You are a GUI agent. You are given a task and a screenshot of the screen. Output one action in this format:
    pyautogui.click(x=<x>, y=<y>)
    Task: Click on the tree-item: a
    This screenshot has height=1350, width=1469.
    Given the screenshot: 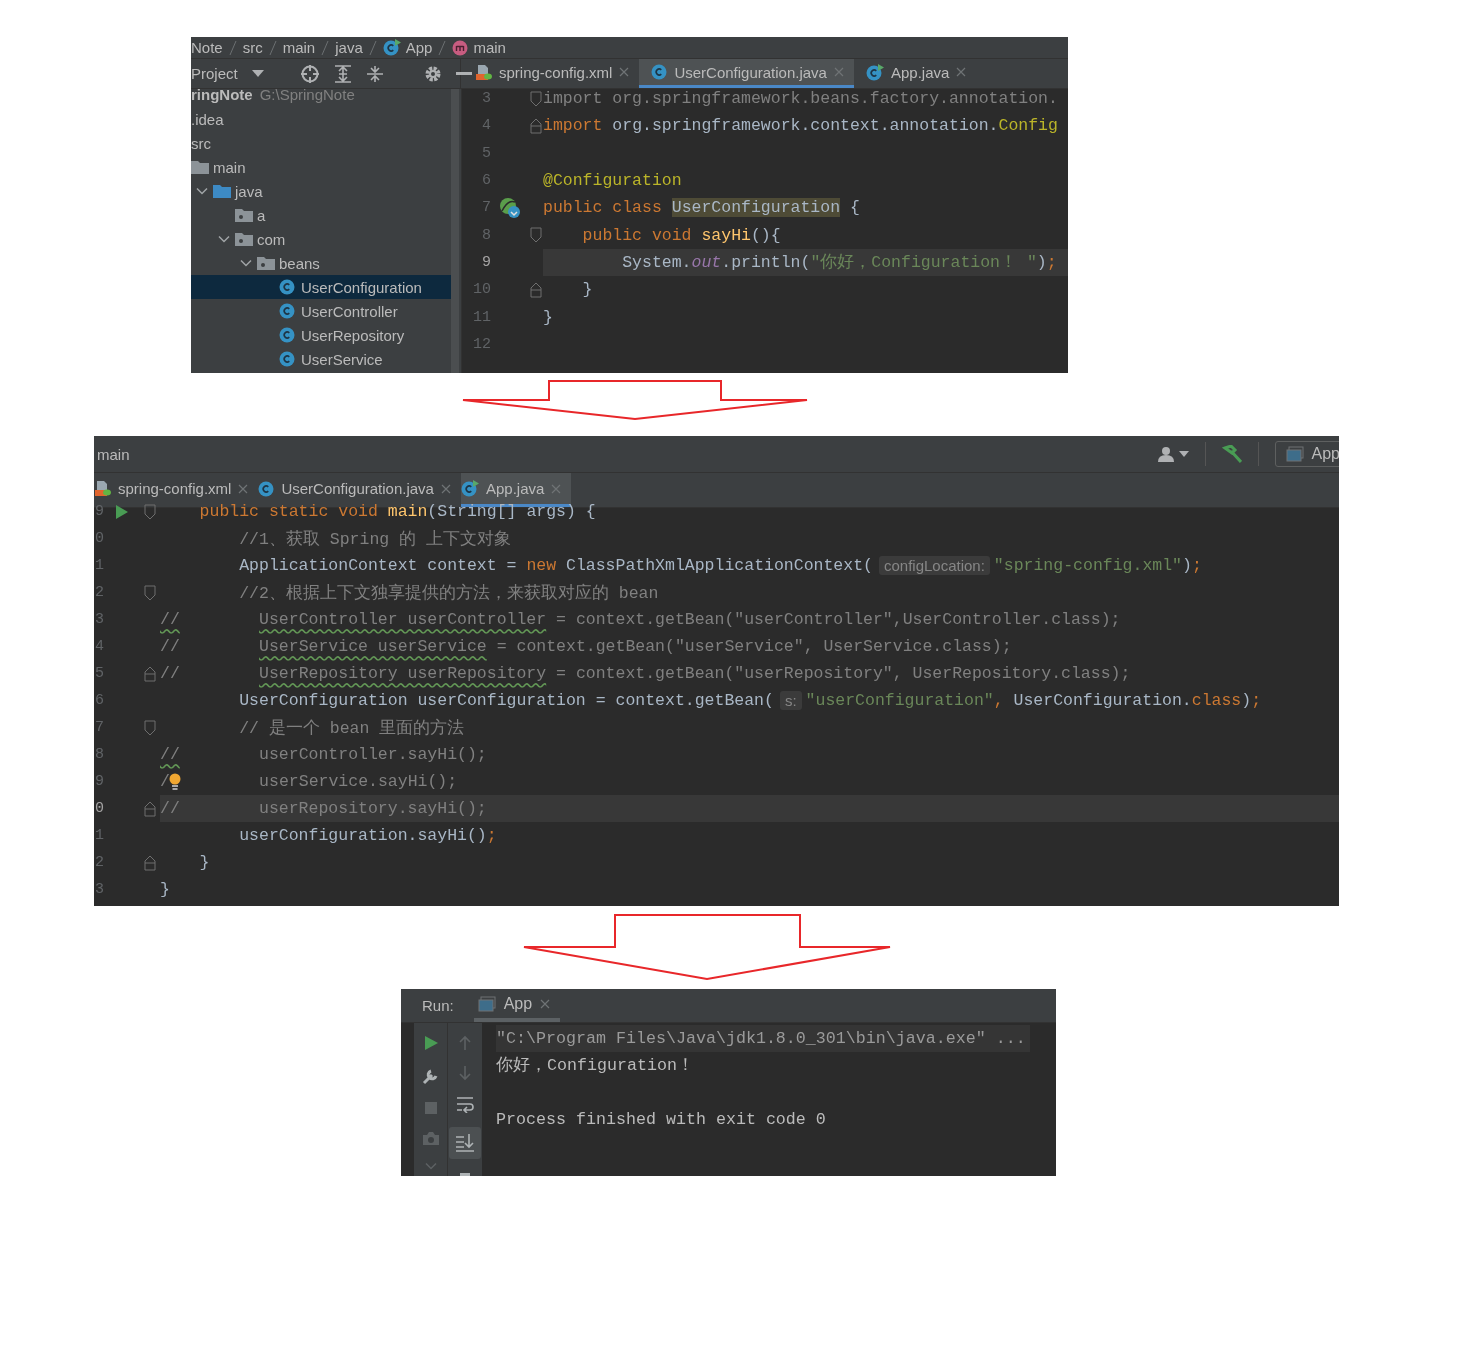 What is the action you would take?
    pyautogui.click(x=321, y=215)
    